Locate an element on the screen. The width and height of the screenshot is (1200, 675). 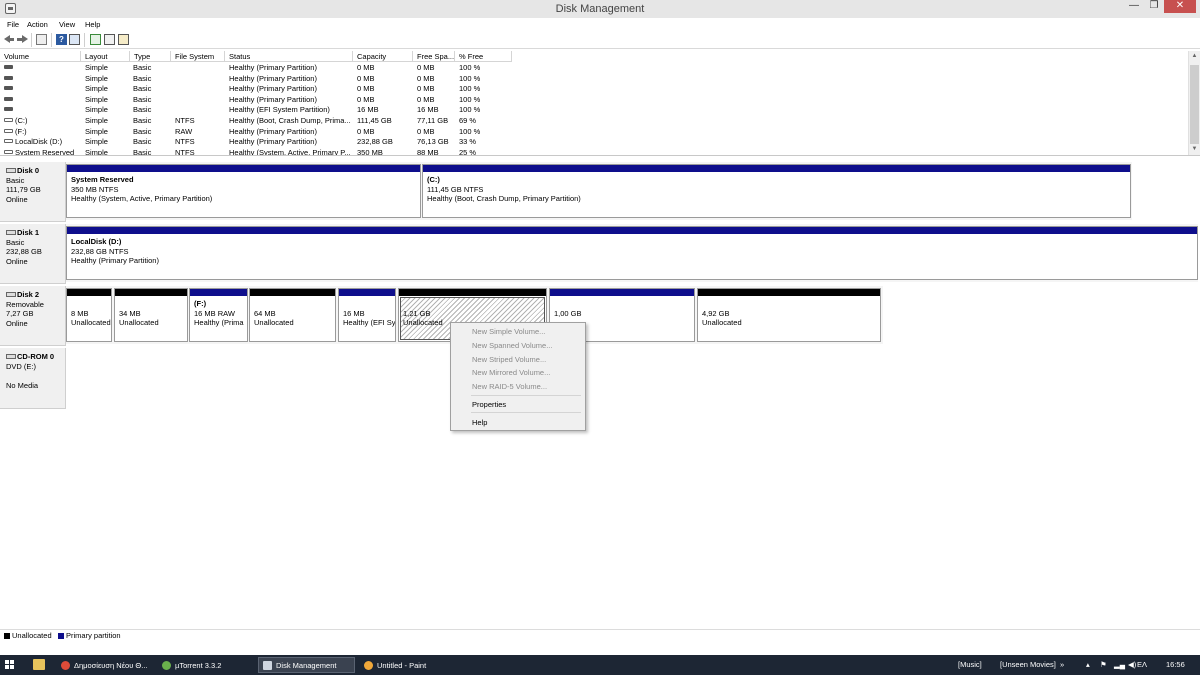
rescan-icon is located at coordinates (109, 39).